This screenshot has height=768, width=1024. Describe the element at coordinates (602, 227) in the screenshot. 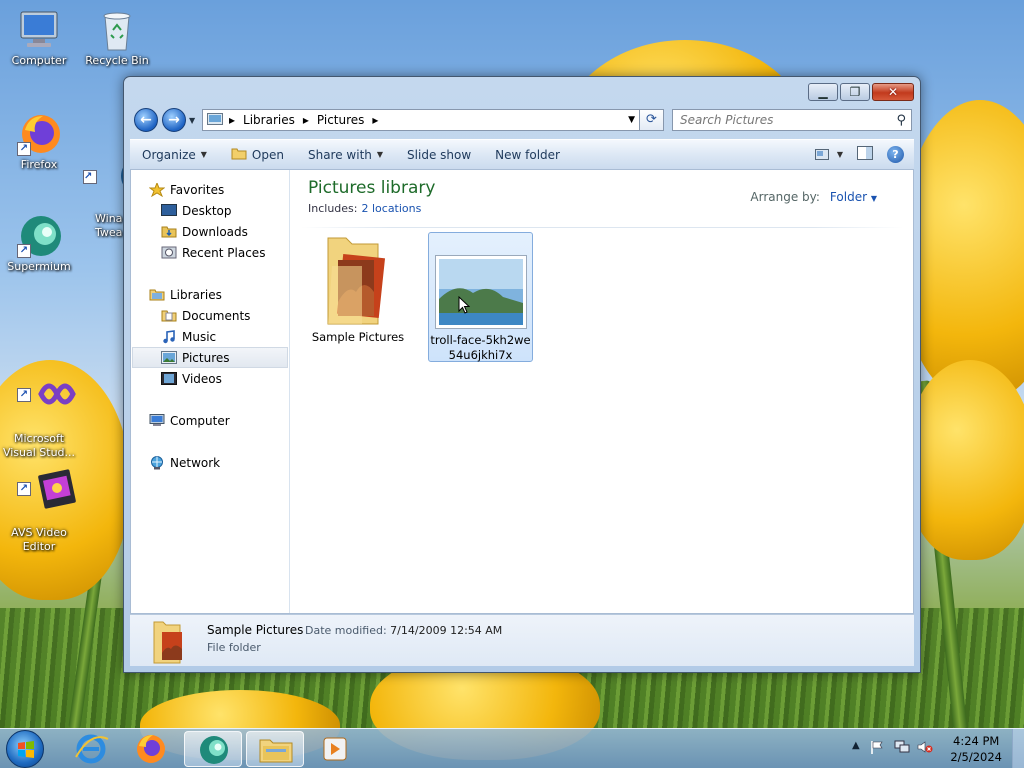

I see `header-divider` at that location.